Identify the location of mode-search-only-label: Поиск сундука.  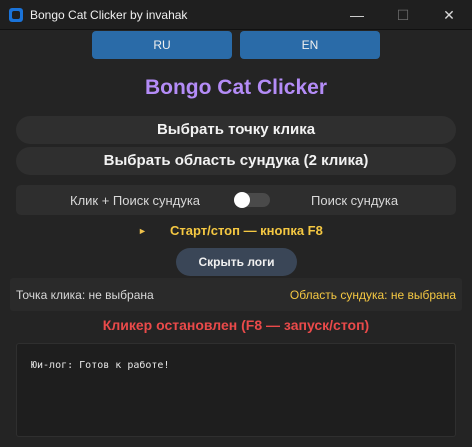
(355, 200).